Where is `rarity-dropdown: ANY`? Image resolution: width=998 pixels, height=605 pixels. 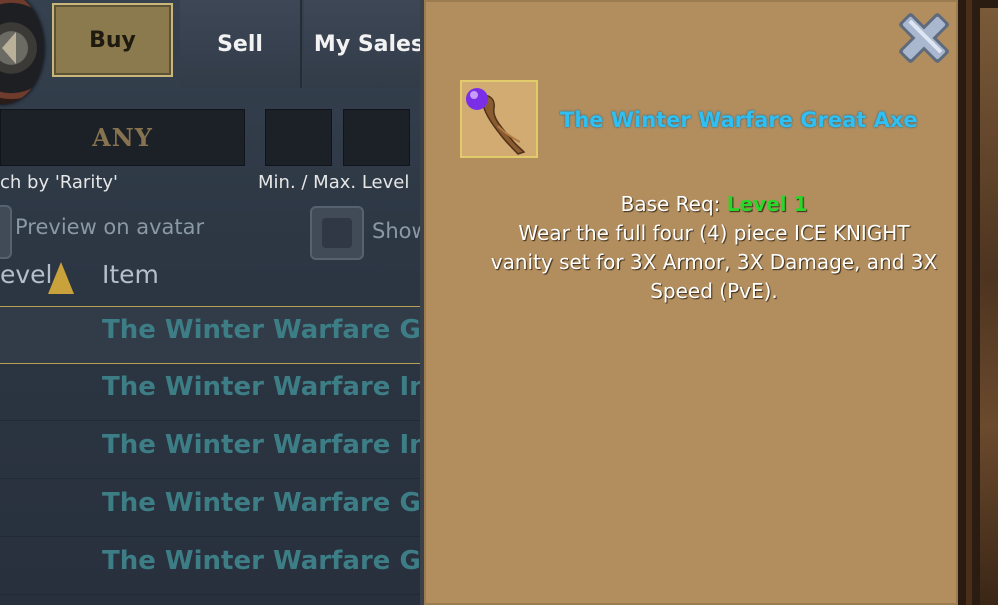 rarity-dropdown: ANY is located at coordinates (122, 137).